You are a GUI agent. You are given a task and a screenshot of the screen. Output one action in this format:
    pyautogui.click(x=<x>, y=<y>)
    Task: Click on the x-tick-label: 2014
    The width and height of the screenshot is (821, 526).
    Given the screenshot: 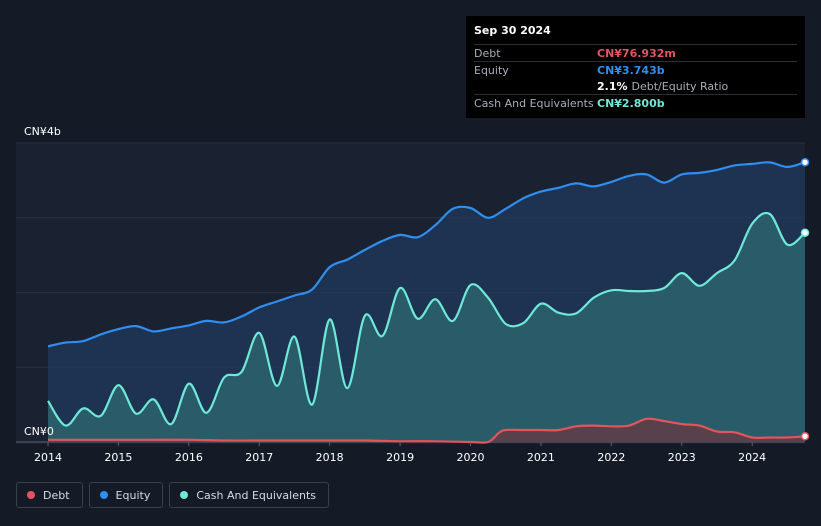 What is the action you would take?
    pyautogui.click(x=48, y=457)
    